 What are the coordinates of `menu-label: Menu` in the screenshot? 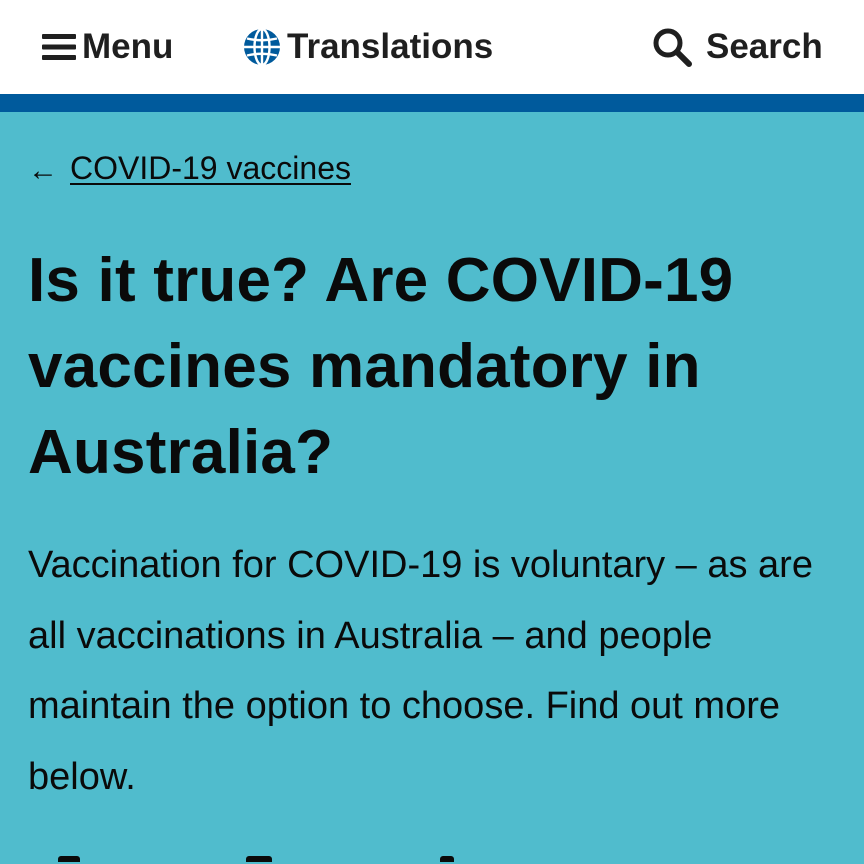 It's located at (128, 46).